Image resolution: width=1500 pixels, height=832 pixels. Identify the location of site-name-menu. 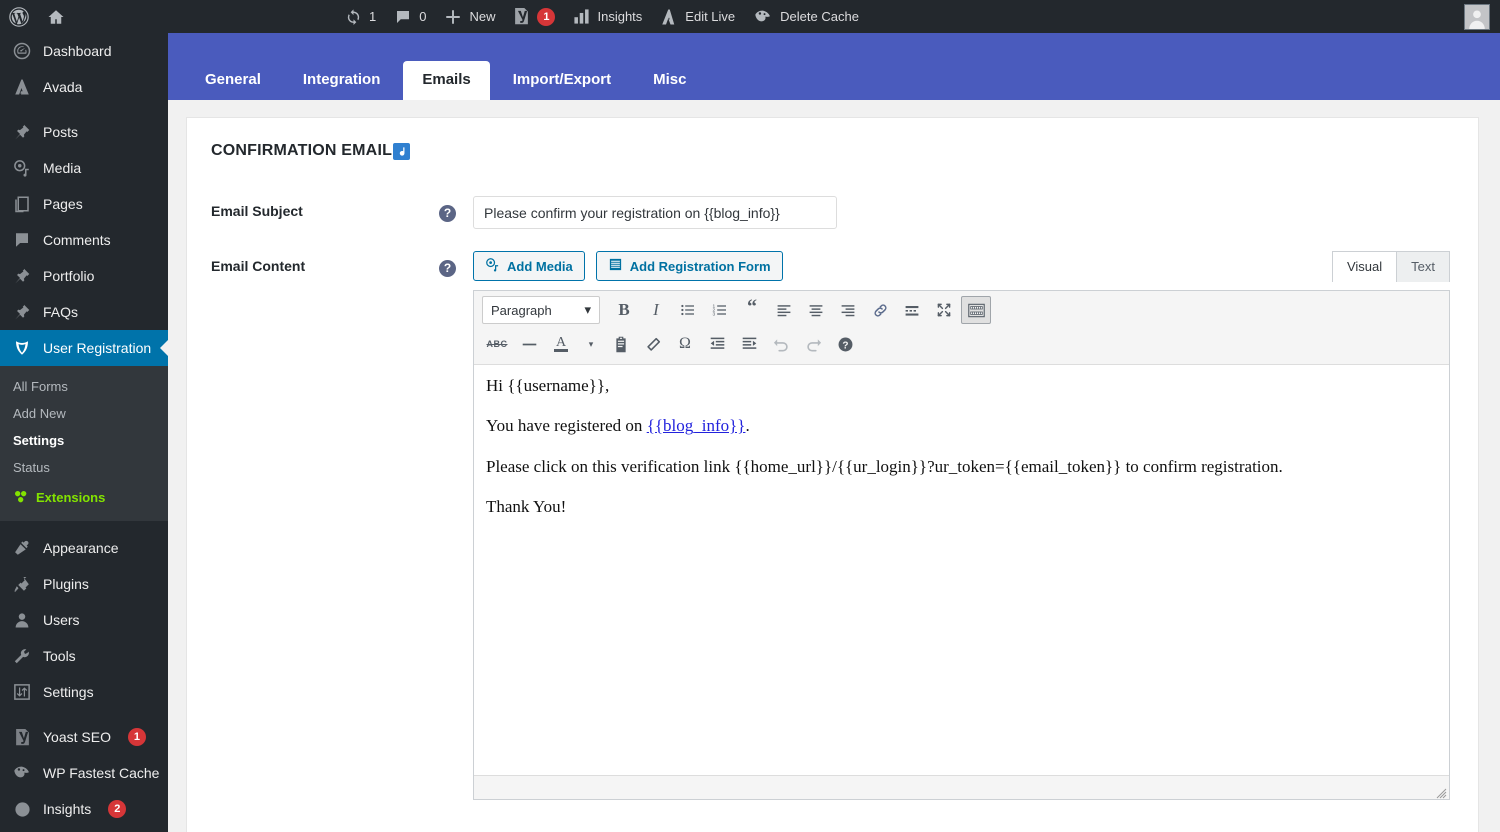
(56, 16).